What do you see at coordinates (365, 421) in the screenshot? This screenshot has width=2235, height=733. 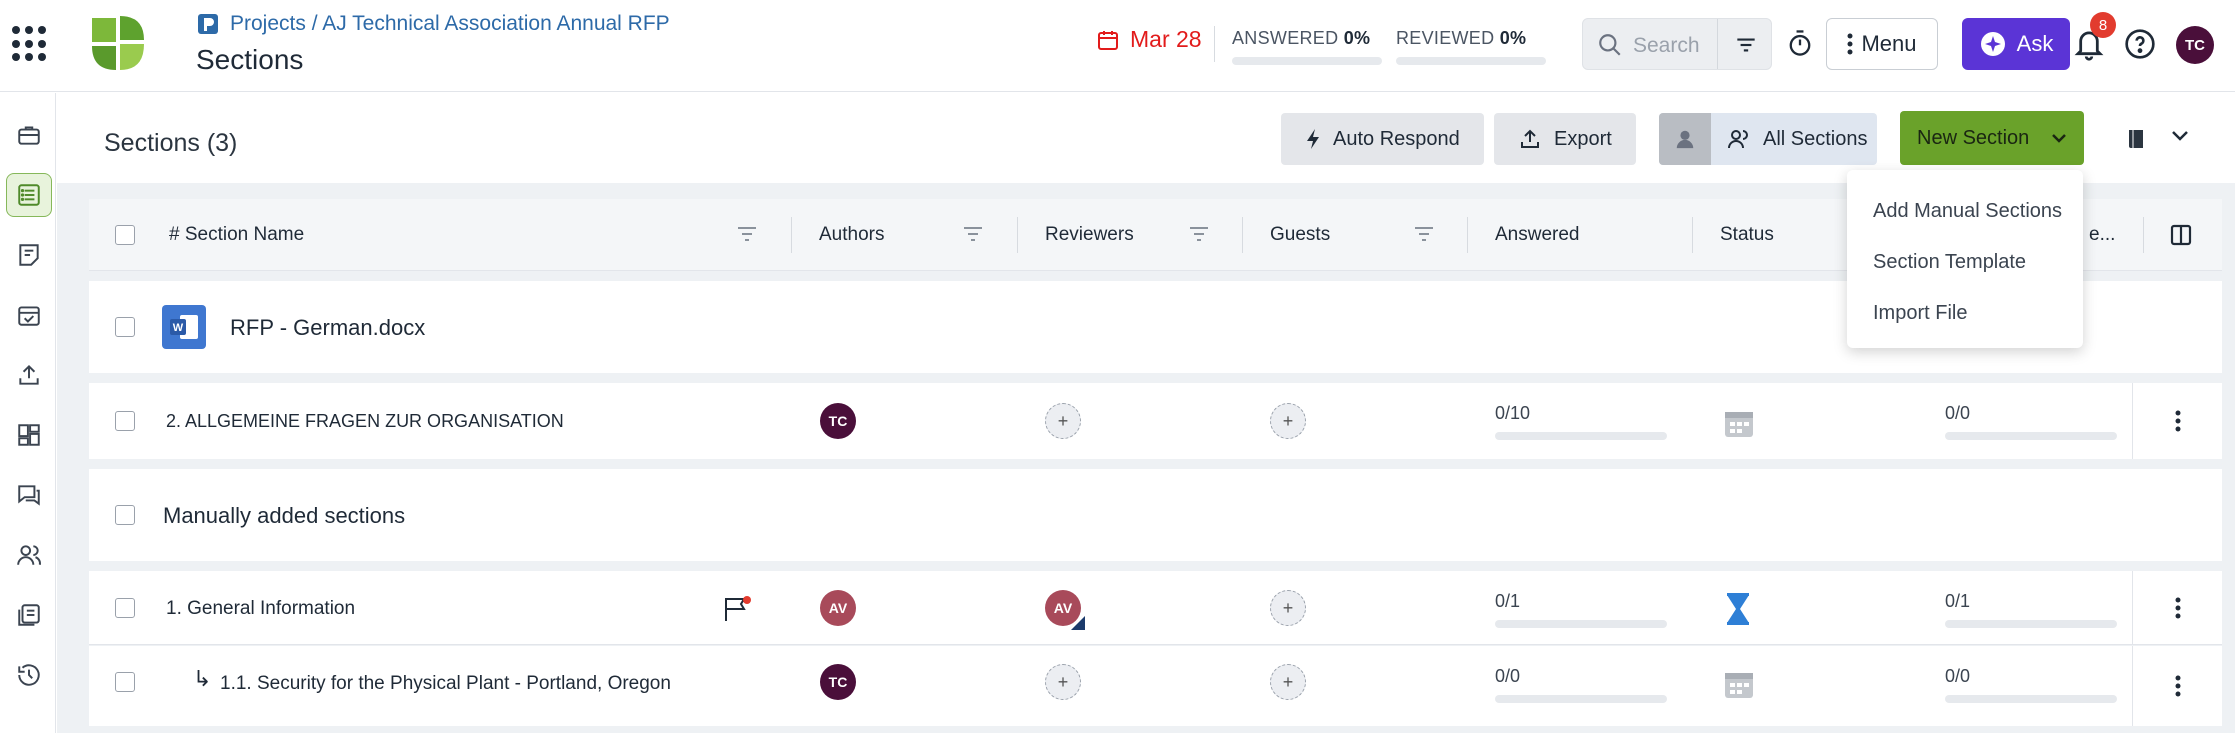 I see `section-name: 2. ALLGEMEINE FRAGEN ZUR ORGANISATION` at bounding box center [365, 421].